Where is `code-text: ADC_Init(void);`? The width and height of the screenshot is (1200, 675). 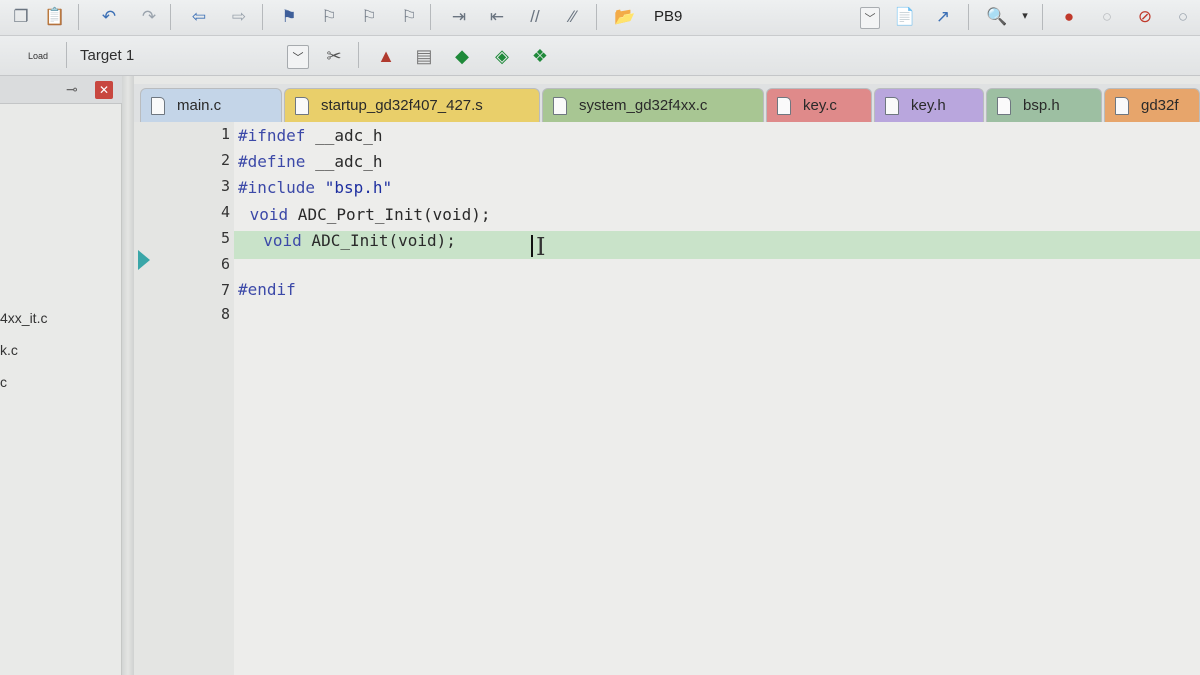
code-text: ADC_Init(void); is located at coordinates (378, 240).